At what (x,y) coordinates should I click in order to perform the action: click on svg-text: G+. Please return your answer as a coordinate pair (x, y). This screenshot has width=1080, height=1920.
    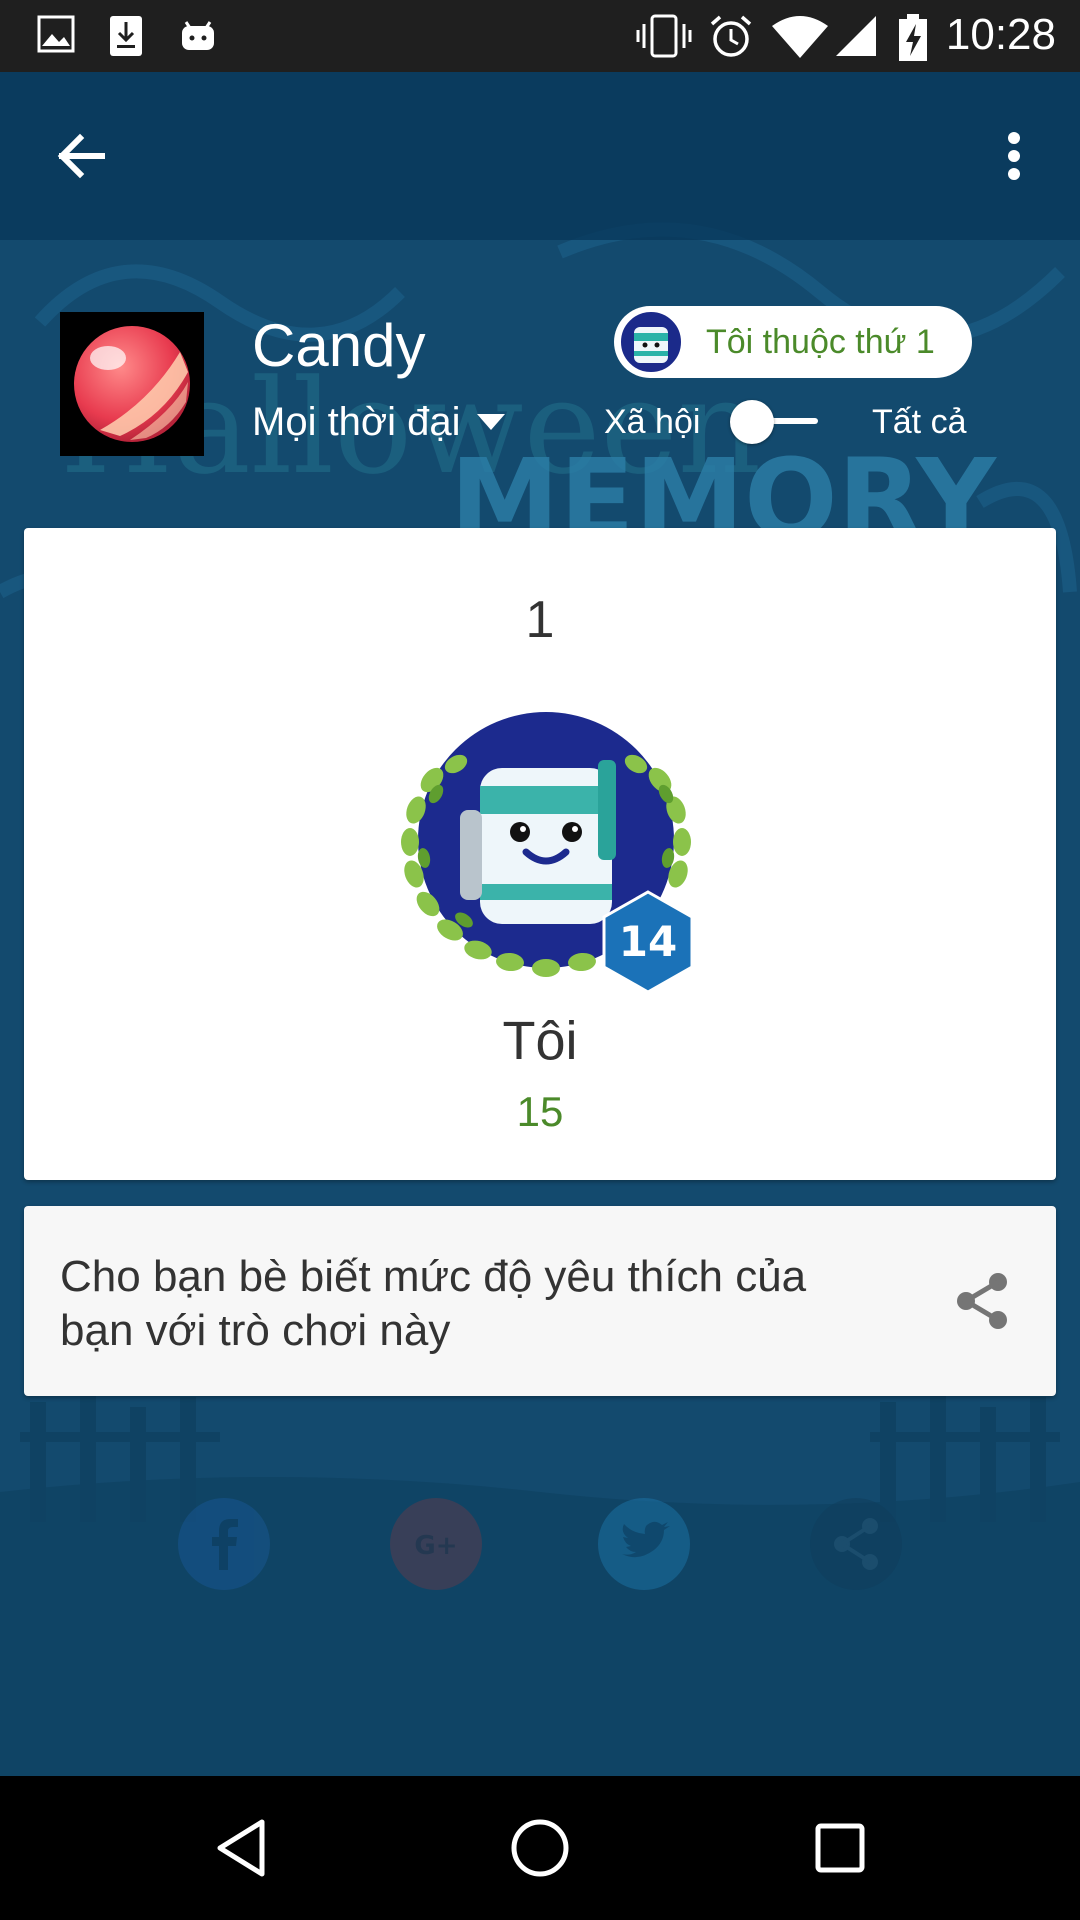
    Looking at the image, I should click on (435, 1546).